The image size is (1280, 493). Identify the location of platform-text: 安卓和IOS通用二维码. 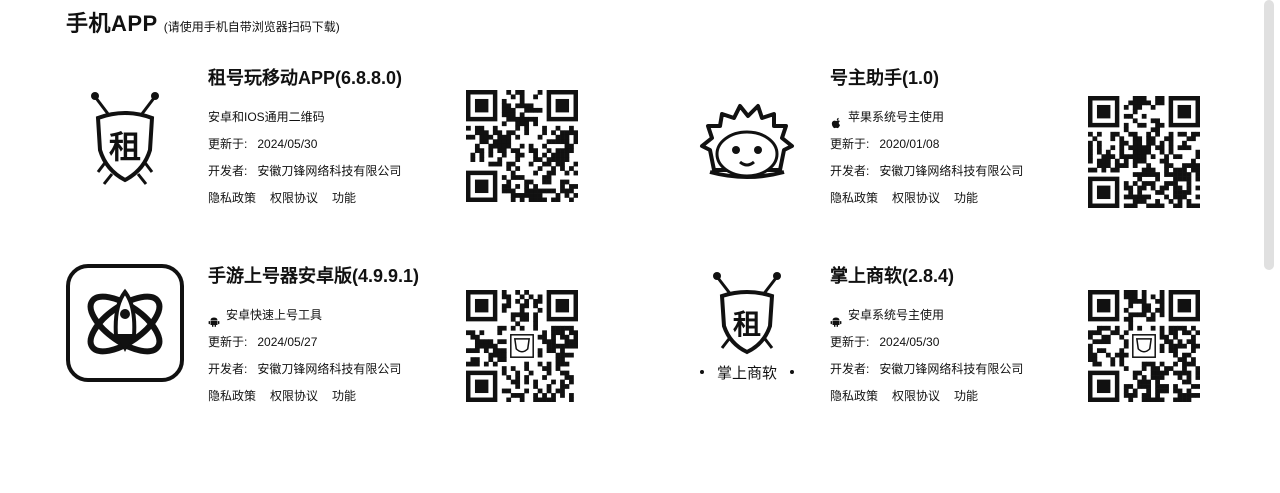
(266, 117).